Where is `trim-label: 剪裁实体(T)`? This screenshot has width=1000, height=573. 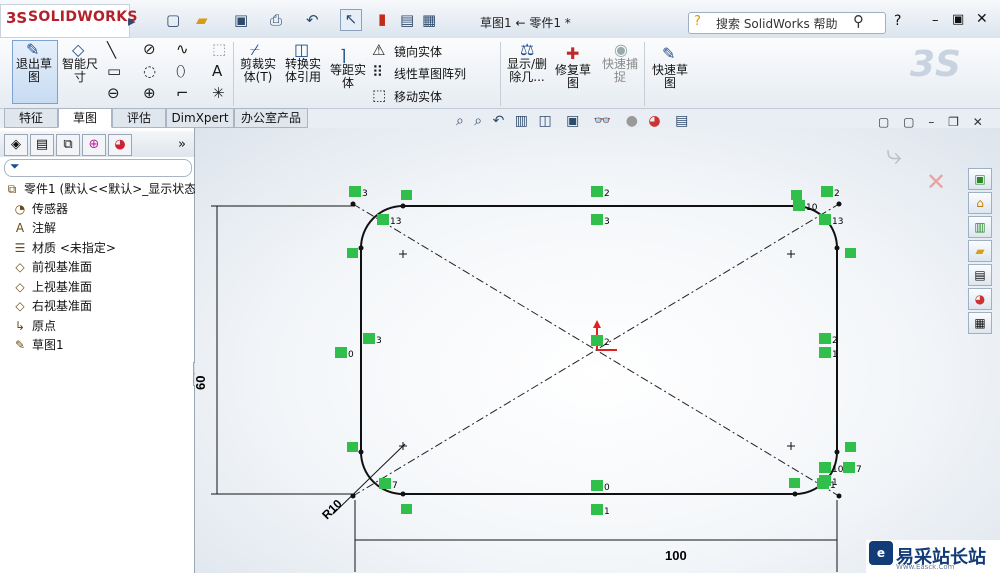
trim-label: 剪裁实体(T) is located at coordinates (258, 71).